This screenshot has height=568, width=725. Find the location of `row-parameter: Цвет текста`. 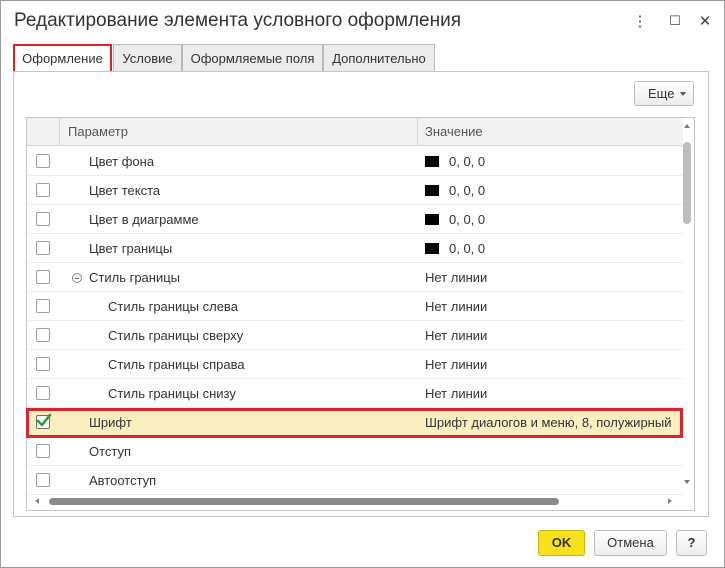

row-parameter: Цвет текста is located at coordinates (125, 190).